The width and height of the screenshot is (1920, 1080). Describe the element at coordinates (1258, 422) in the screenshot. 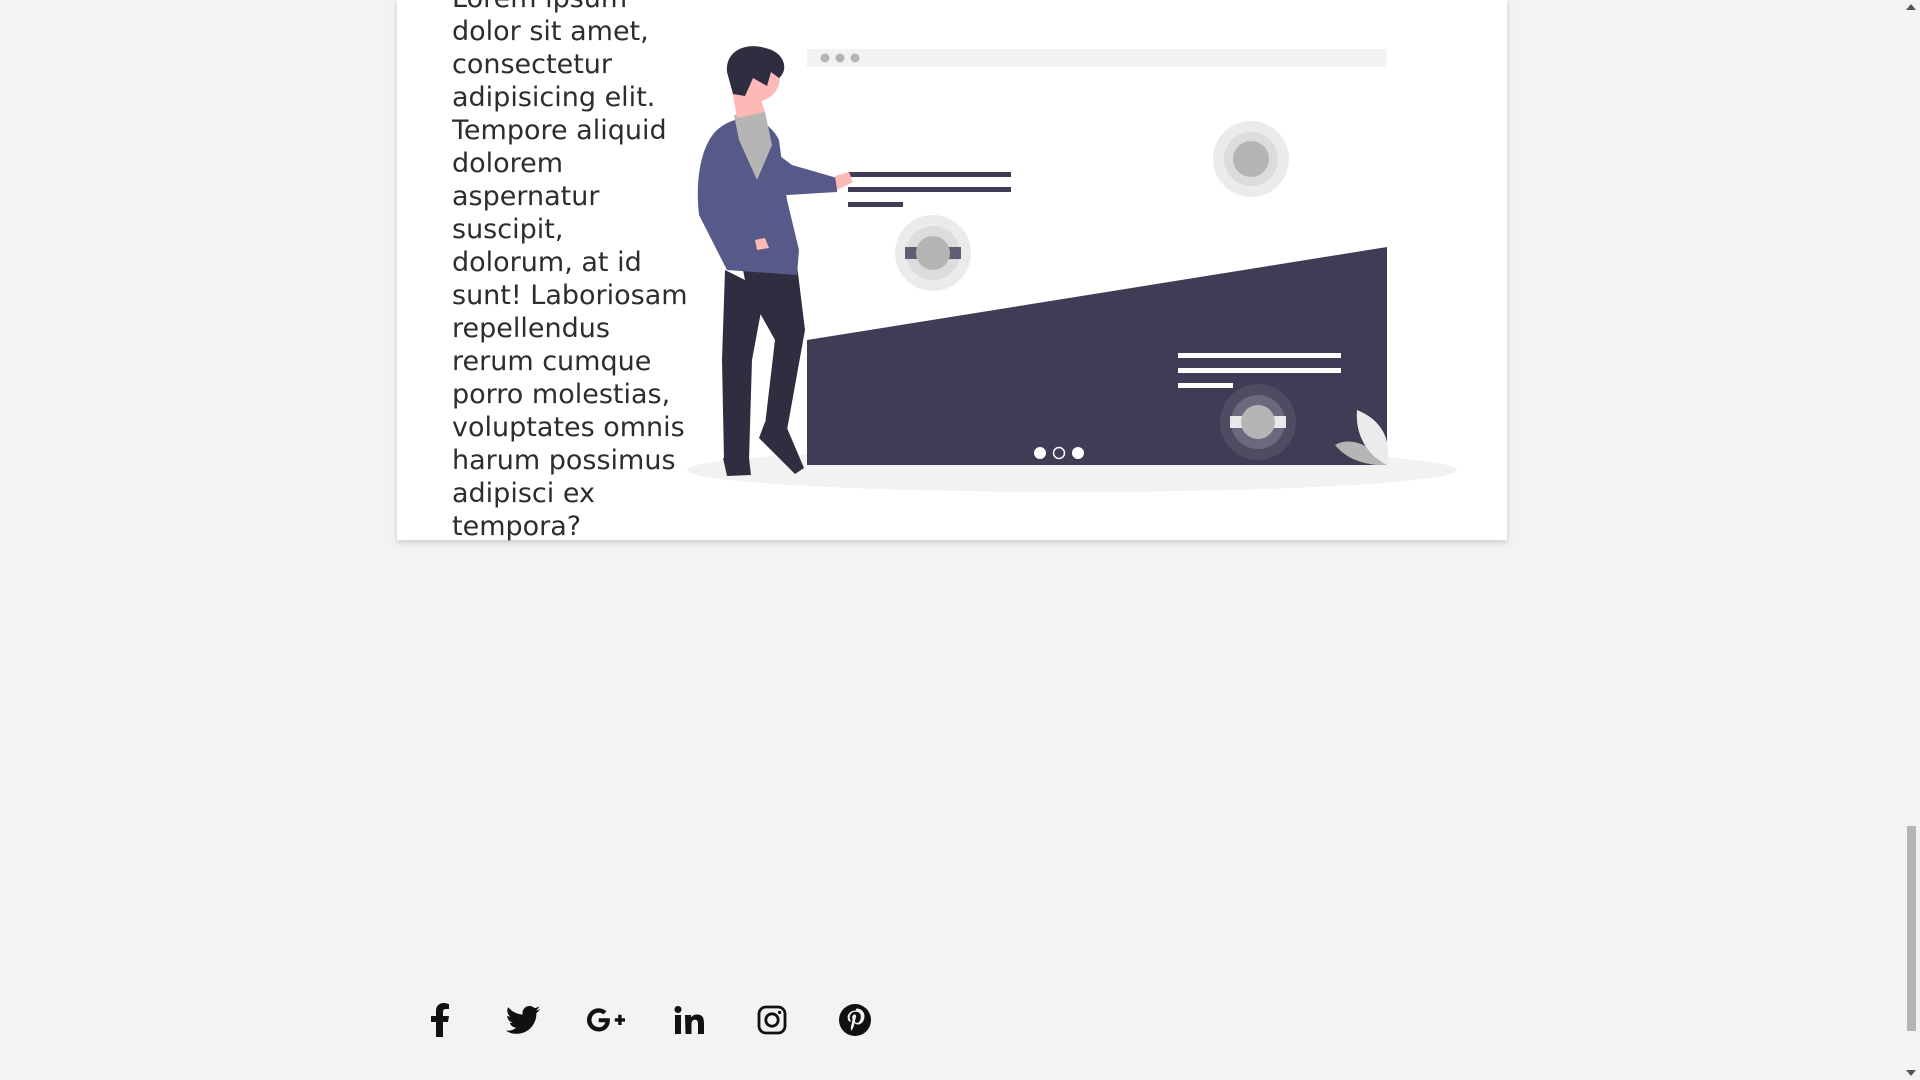

I see `panel-toggle-knob` at that location.